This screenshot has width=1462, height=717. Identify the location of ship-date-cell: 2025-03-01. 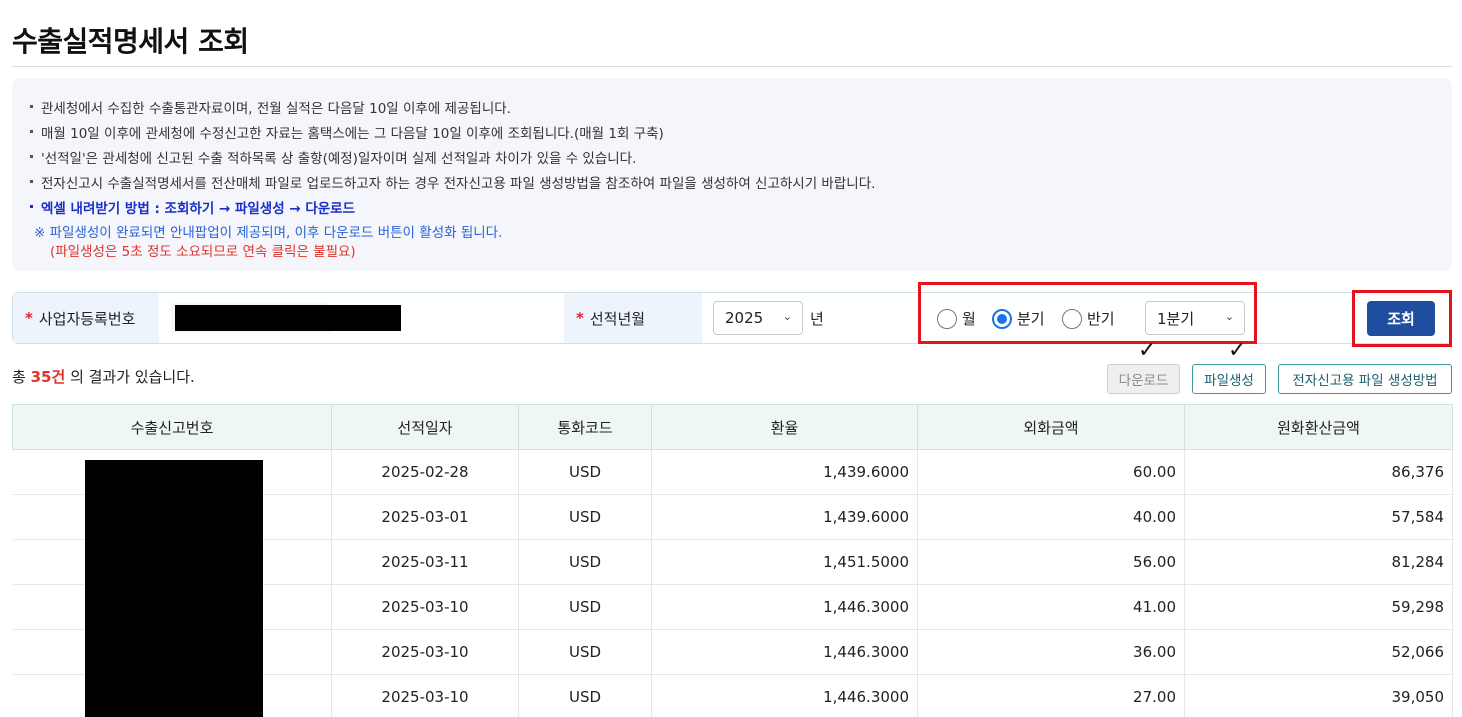
(425, 517).